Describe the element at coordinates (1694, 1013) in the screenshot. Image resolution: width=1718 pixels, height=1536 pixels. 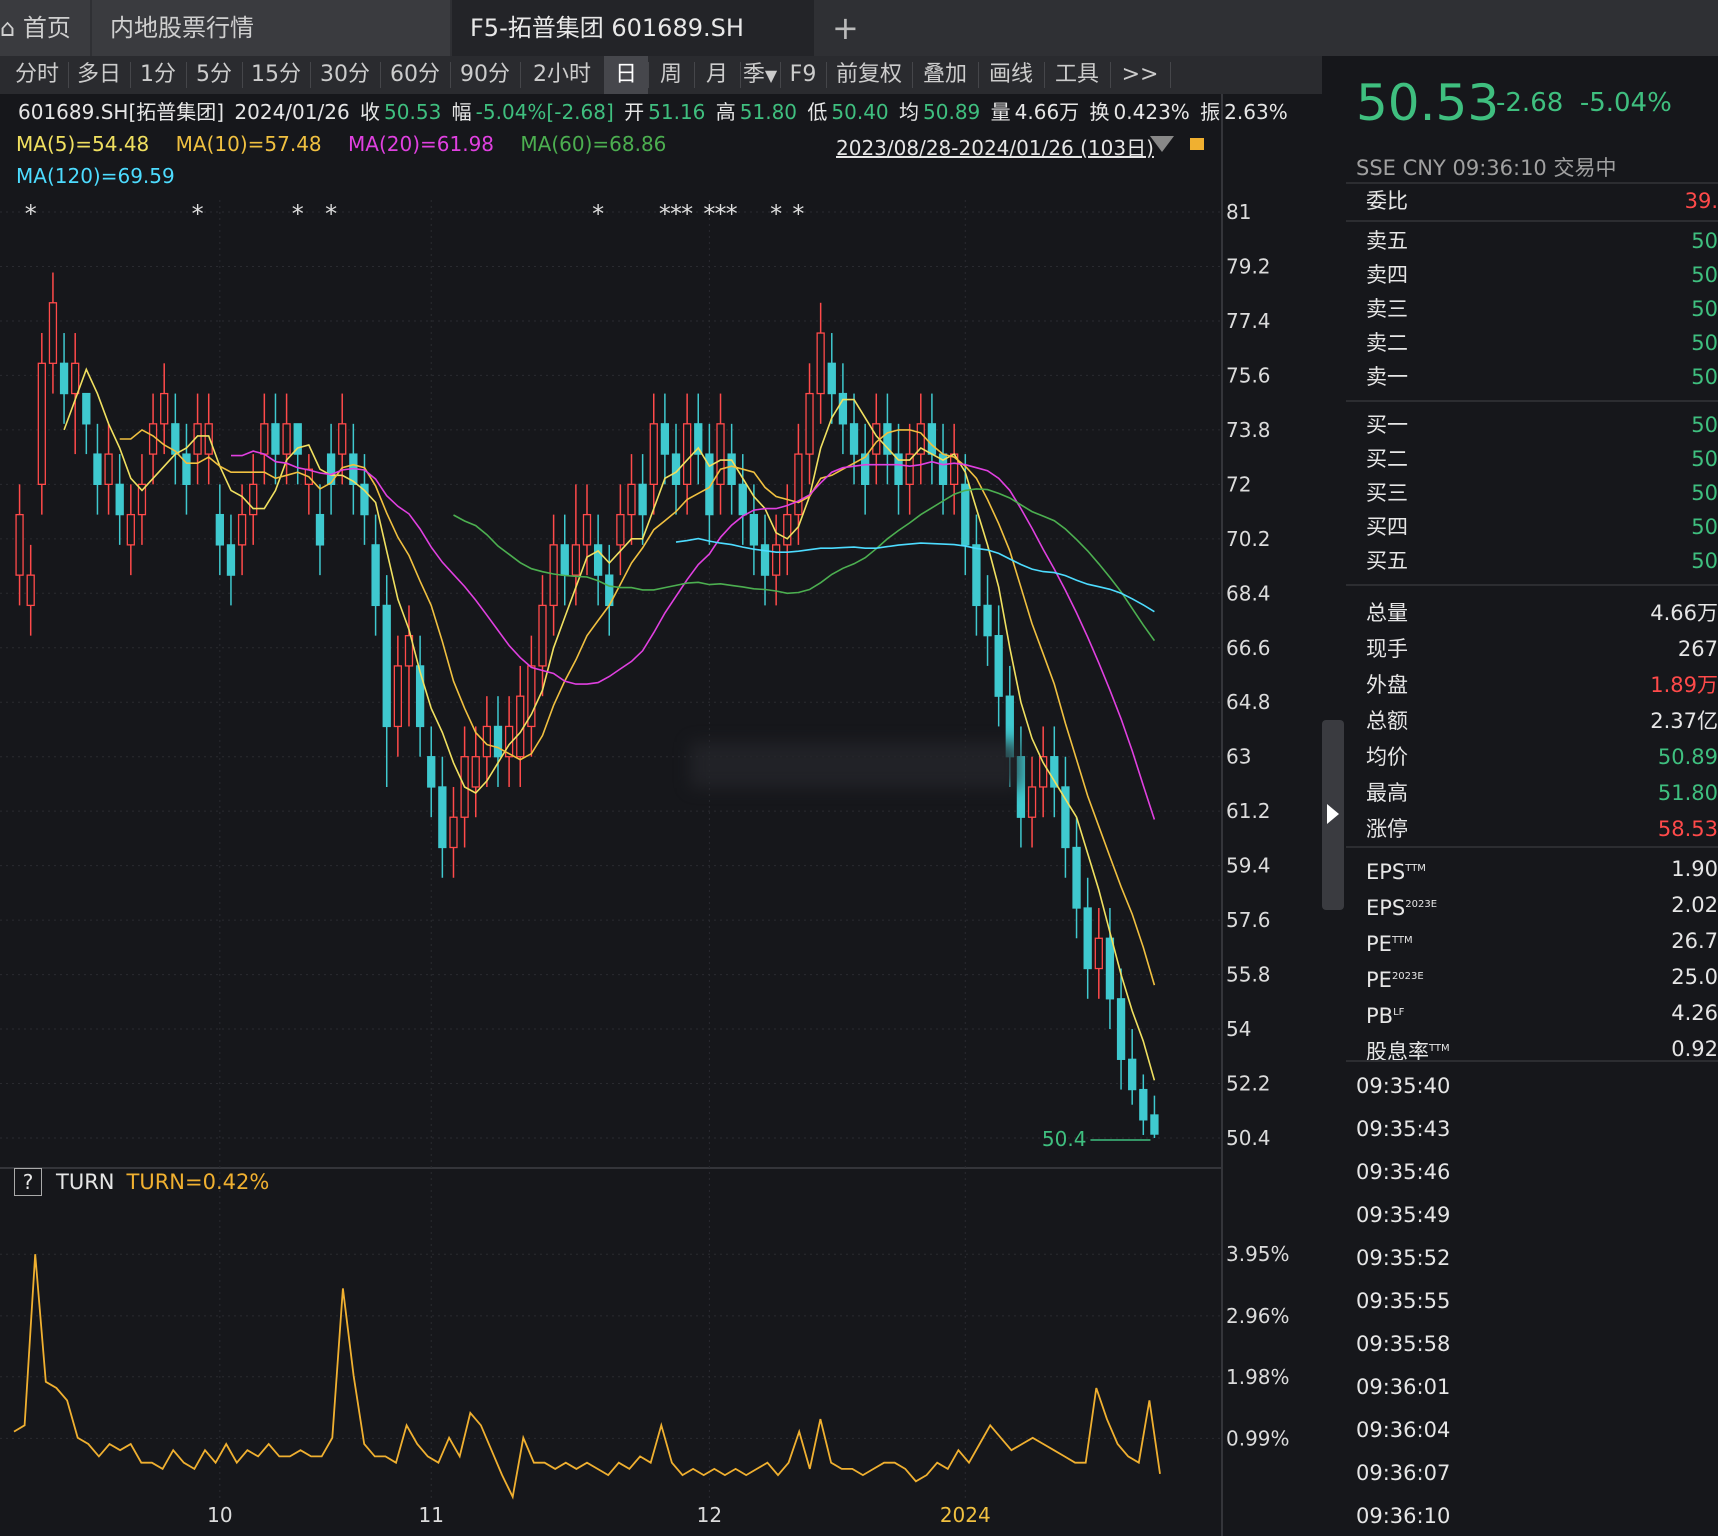
I see `fundamental-row-value: 4.26` at that location.